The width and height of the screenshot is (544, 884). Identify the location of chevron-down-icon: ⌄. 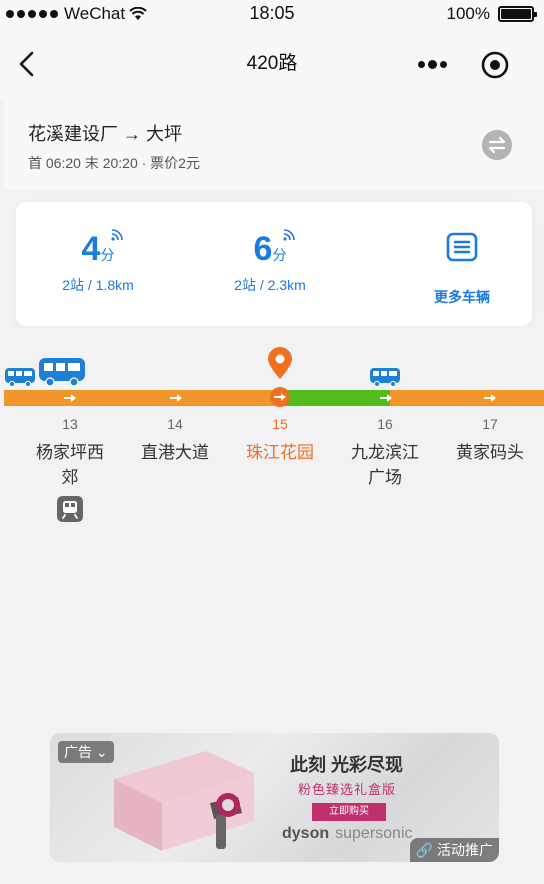
(101, 752).